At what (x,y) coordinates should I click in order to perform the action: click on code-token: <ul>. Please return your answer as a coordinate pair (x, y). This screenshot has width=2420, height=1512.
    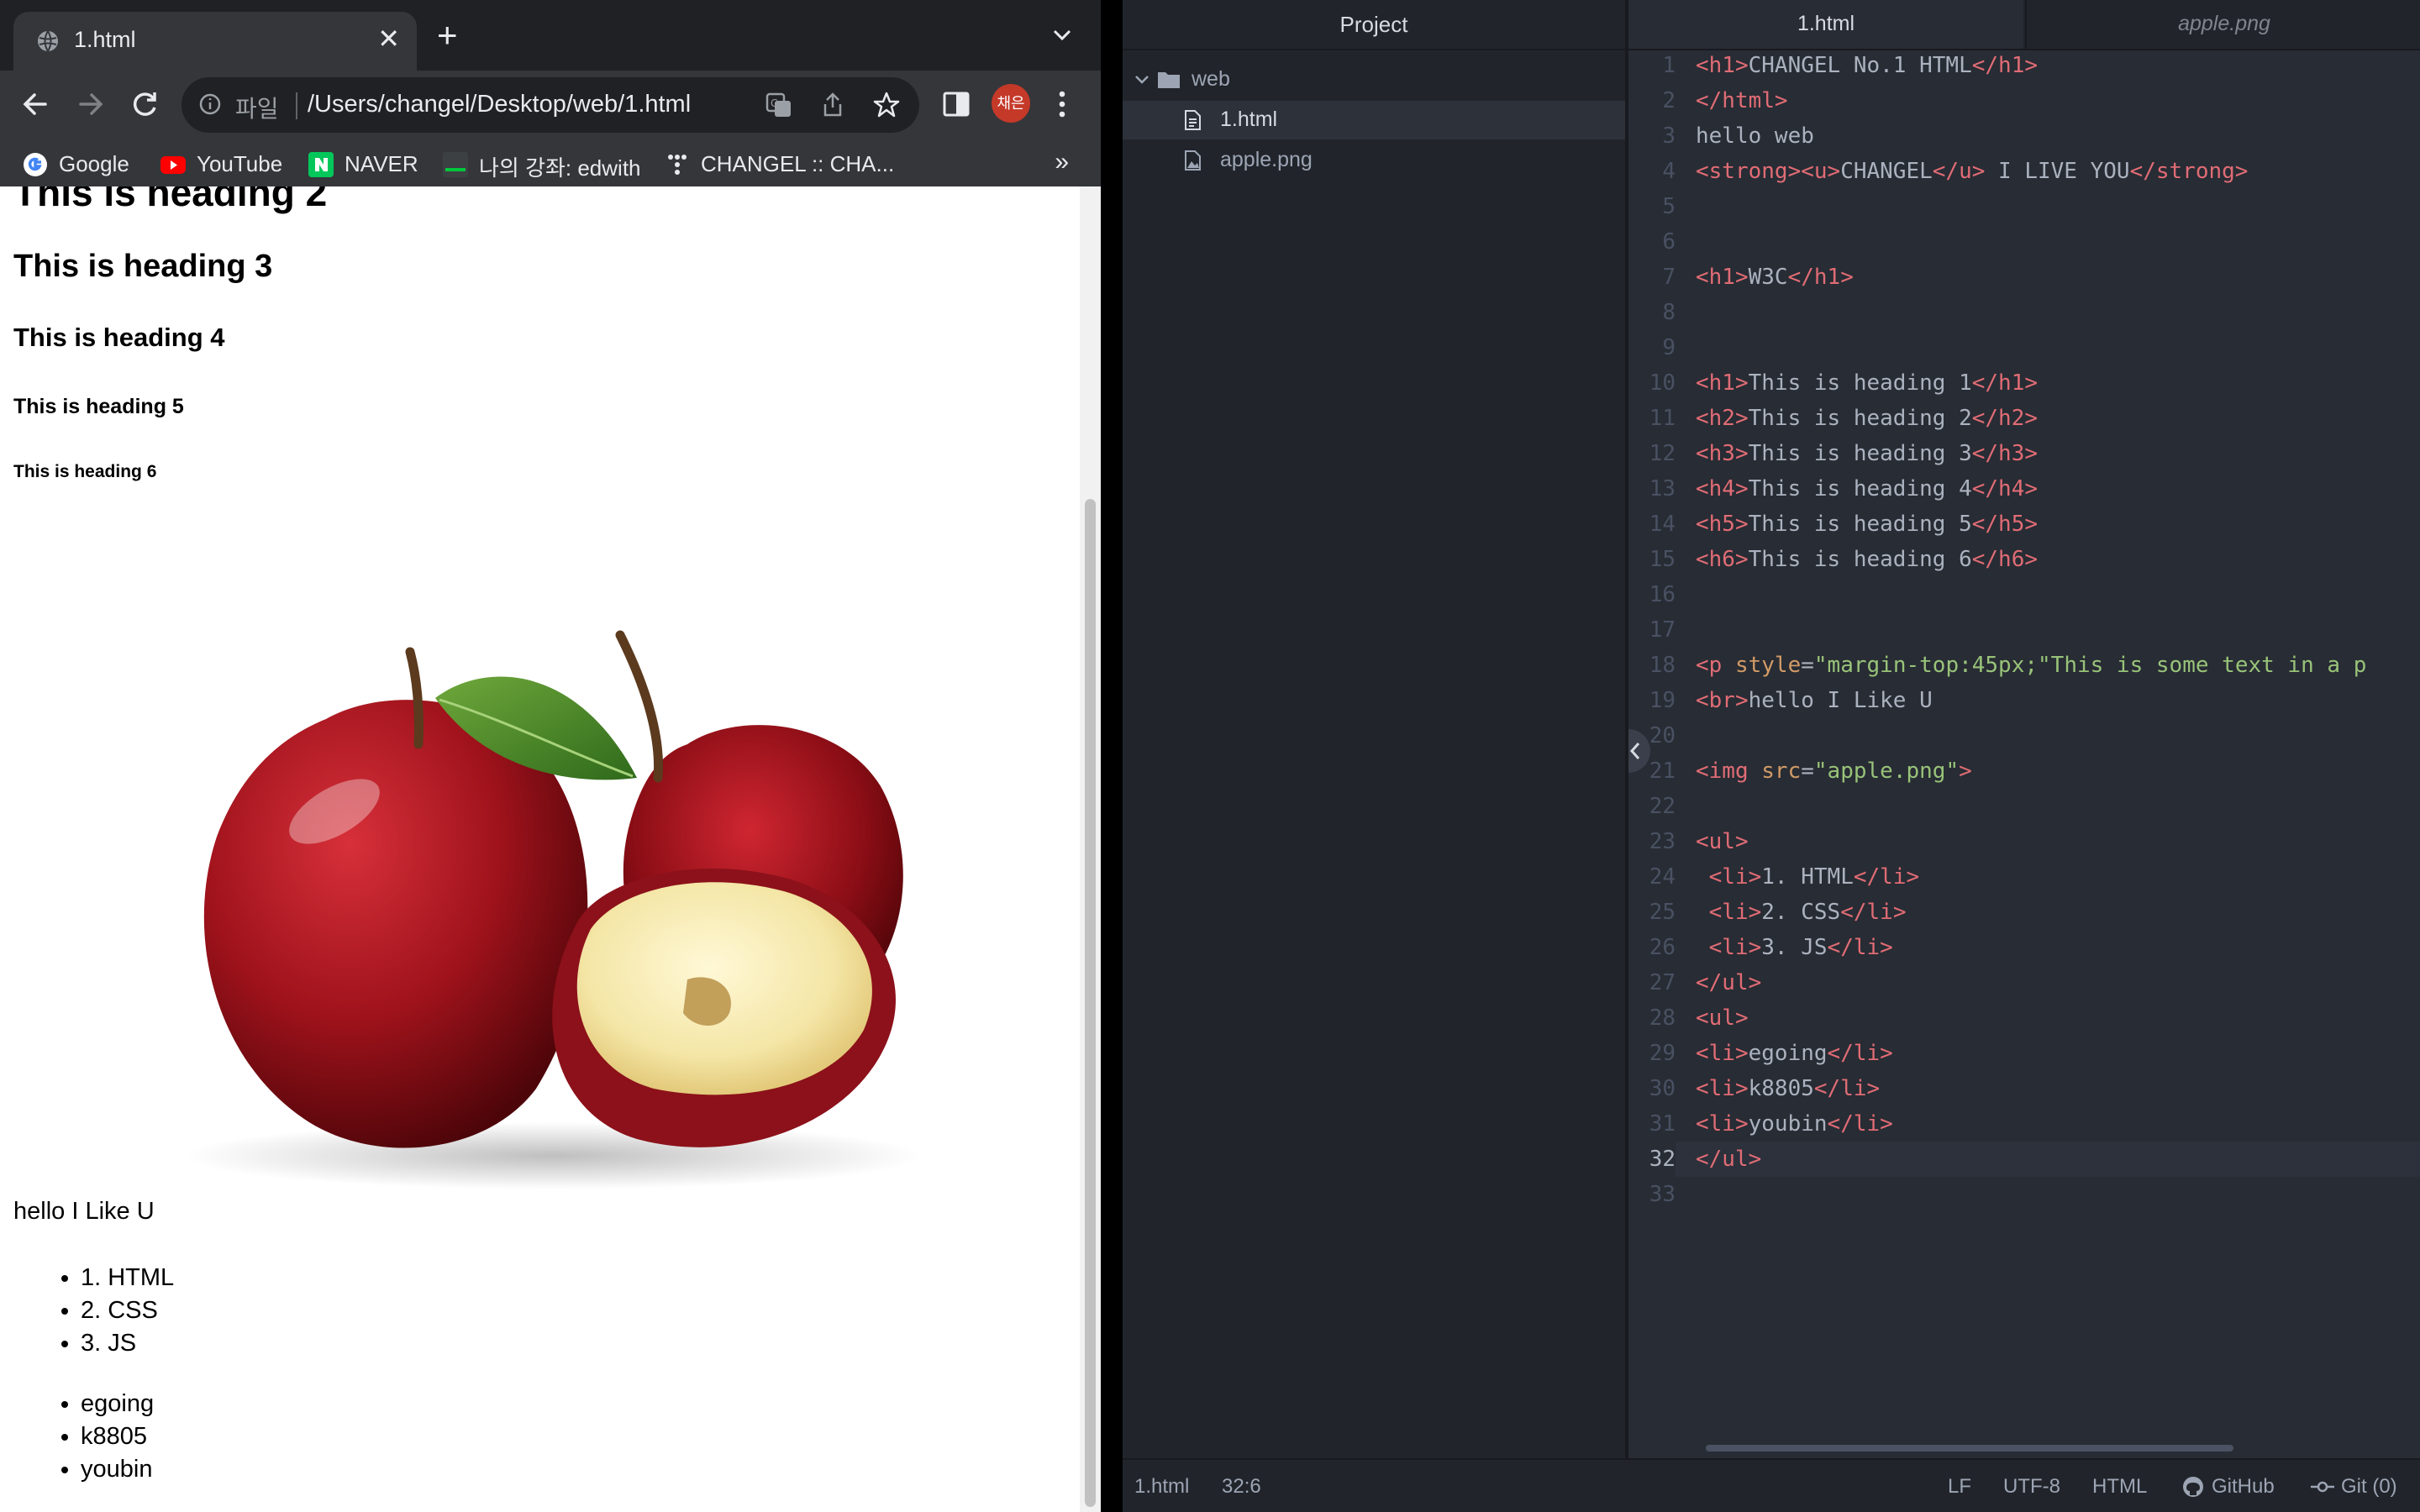
    Looking at the image, I should click on (1723, 1018).